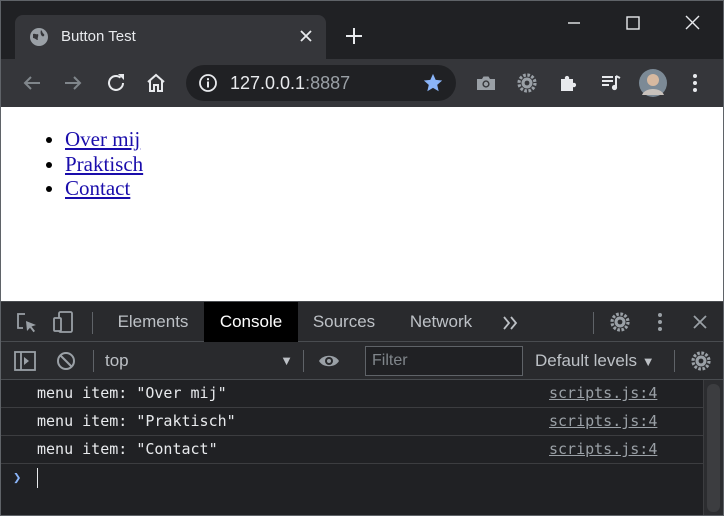 Image resolution: width=724 pixels, height=516 pixels. Describe the element at coordinates (328, 83) in the screenshot. I see `url-port: :8887` at that location.